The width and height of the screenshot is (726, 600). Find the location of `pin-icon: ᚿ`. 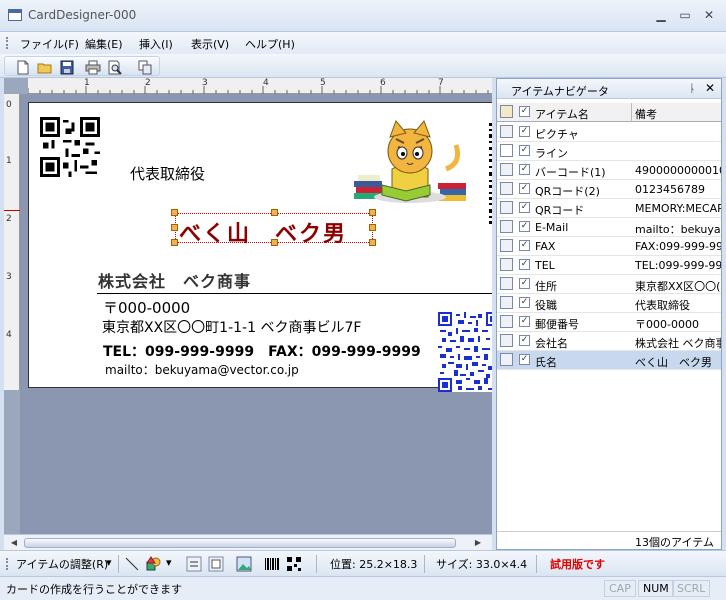

pin-icon: ᚿ is located at coordinates (692, 88).